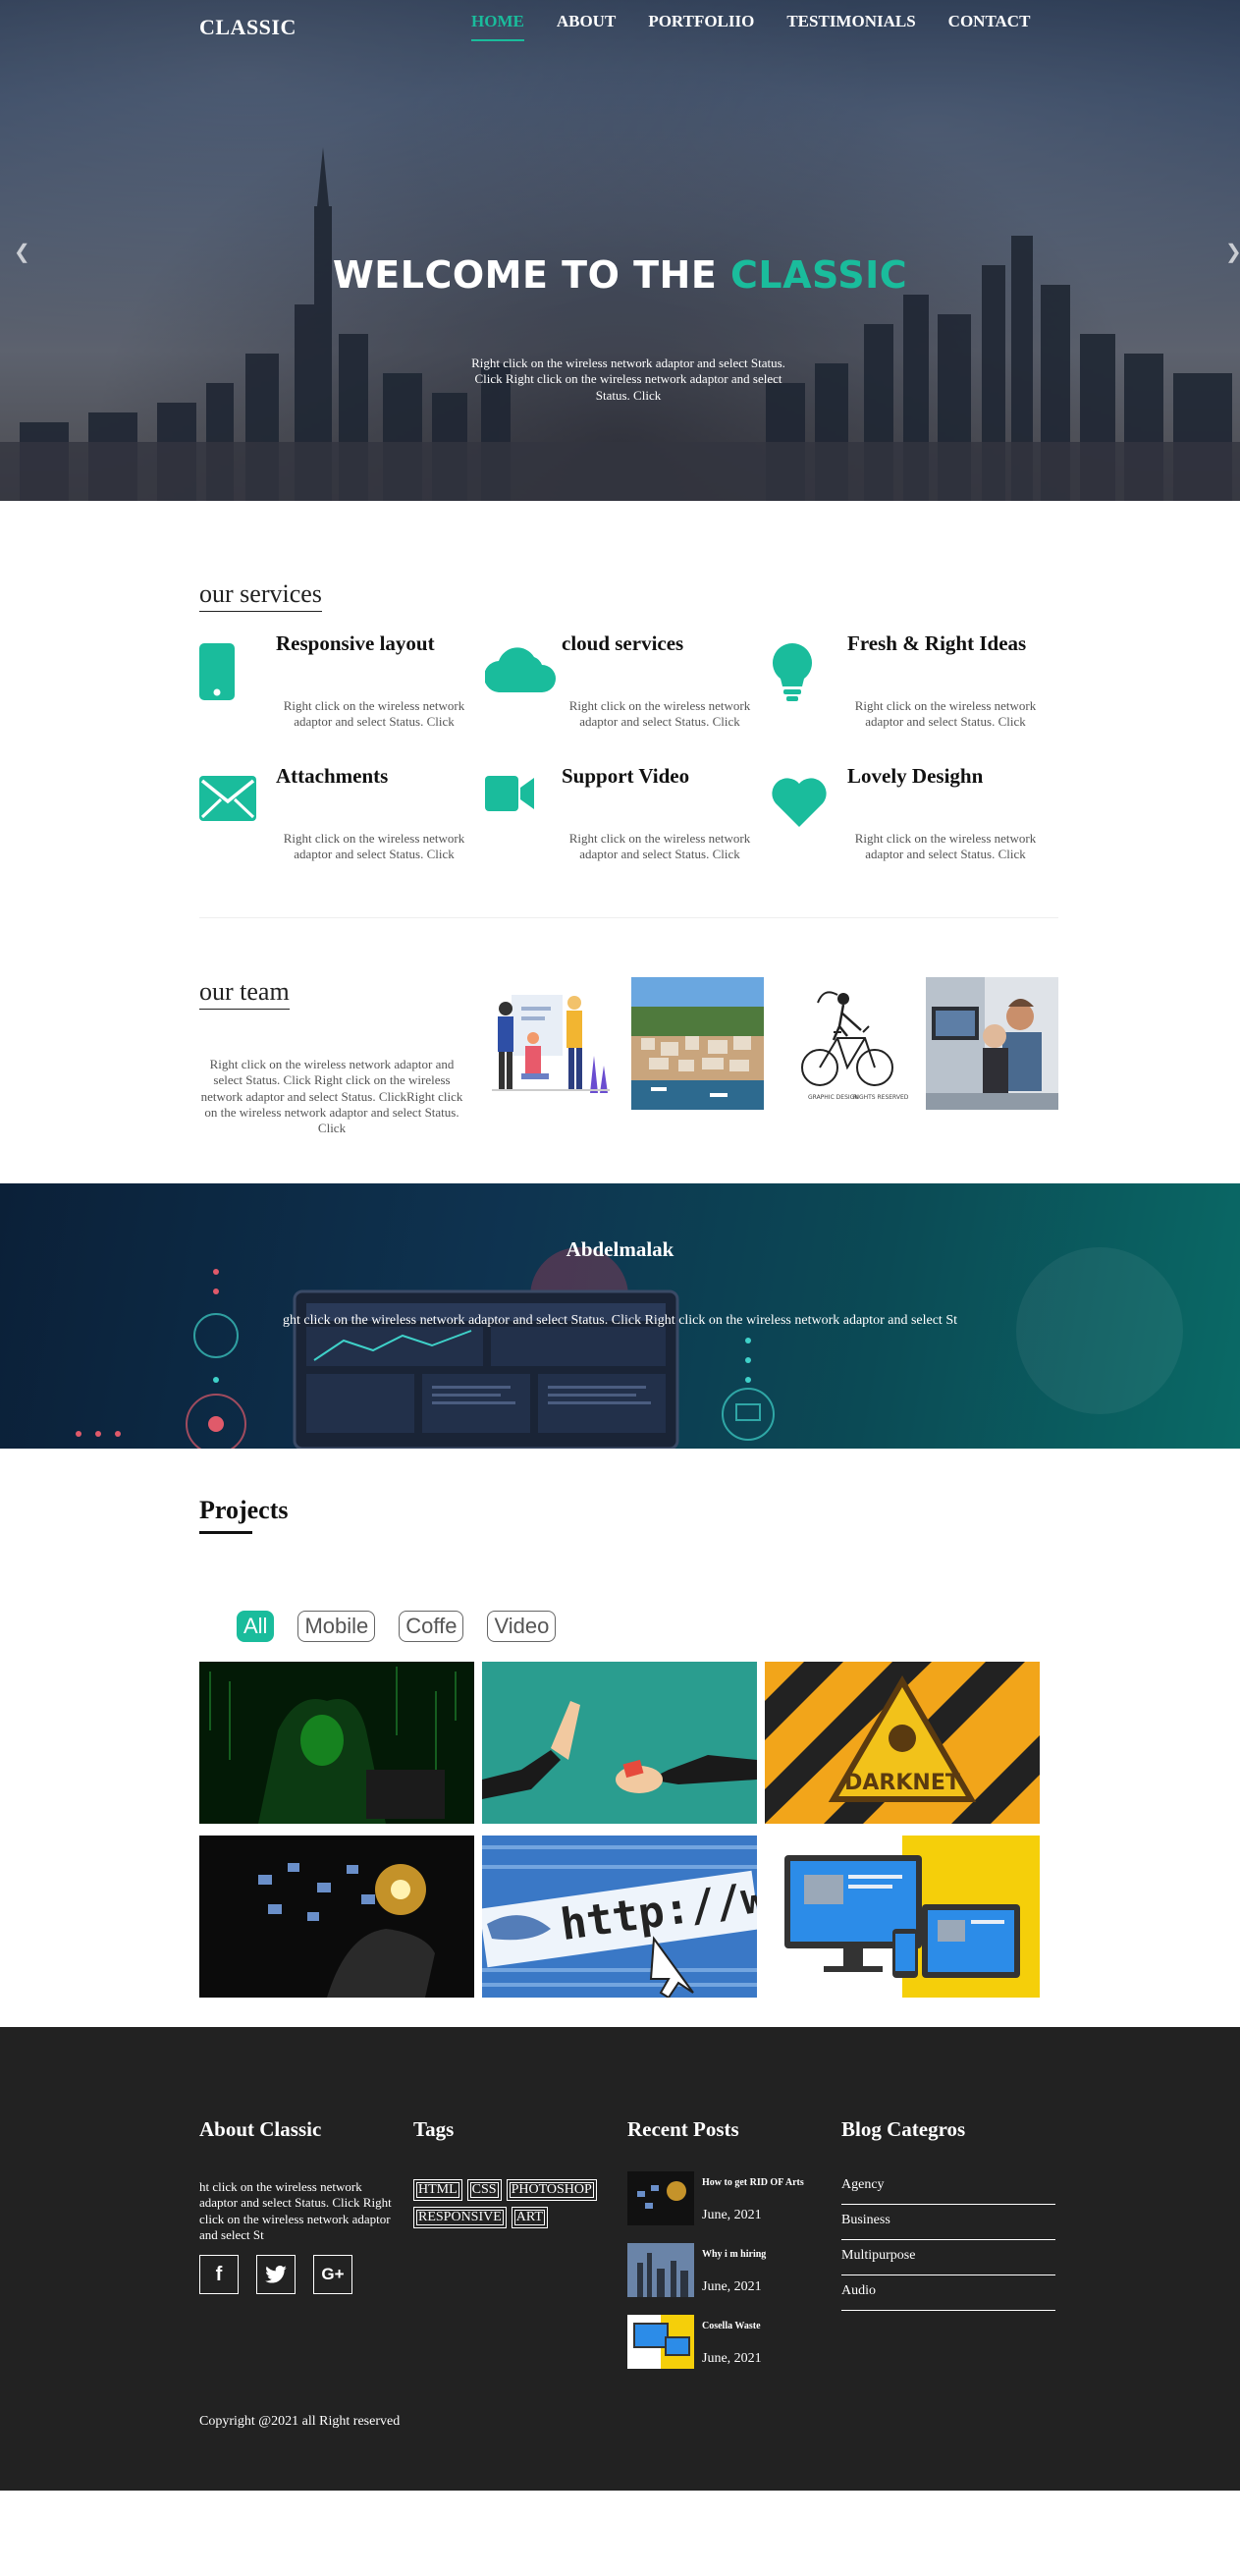 This screenshot has width=1240, height=2576. Describe the element at coordinates (437, 2190) in the screenshot. I see `tag-html: HTML` at that location.